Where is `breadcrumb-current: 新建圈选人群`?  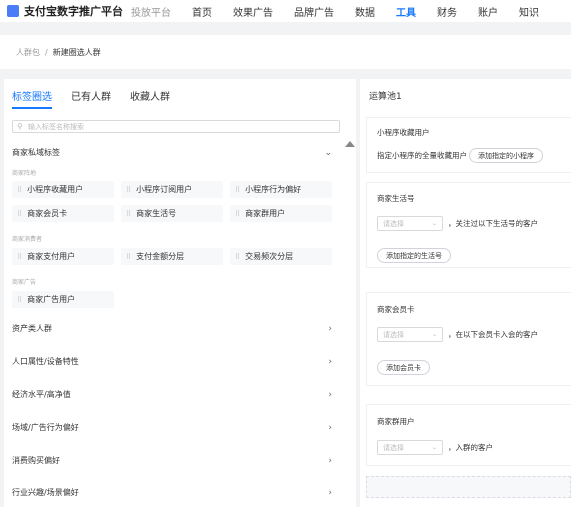
breadcrumb-current: 新建圈选人群 is located at coordinates (76, 52).